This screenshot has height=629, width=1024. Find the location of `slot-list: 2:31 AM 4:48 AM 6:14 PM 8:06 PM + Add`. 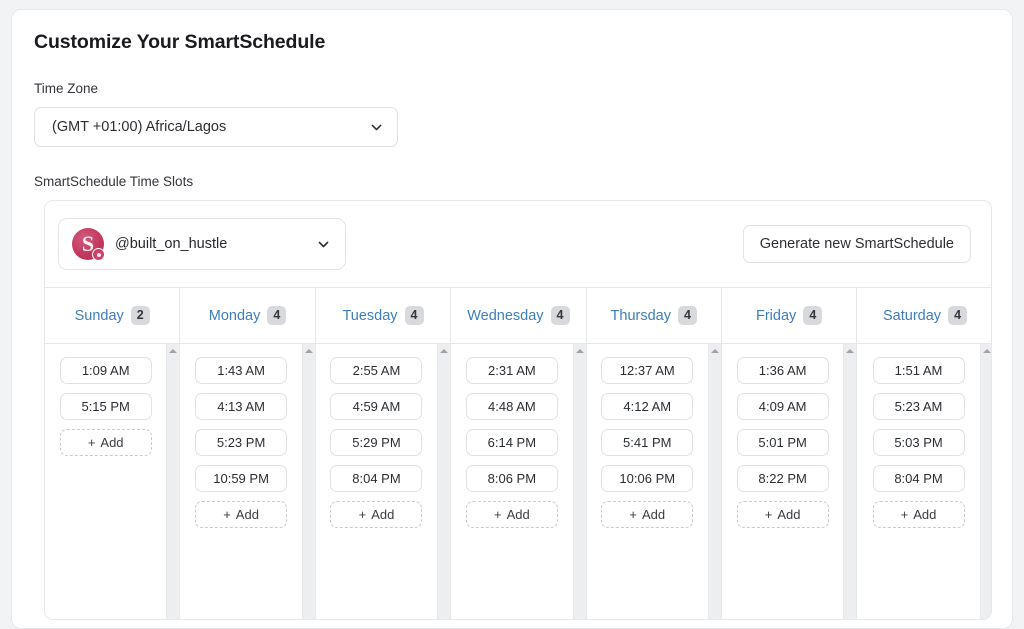

slot-list: 2:31 AM 4:48 AM 6:14 PM 8:06 PM + Add is located at coordinates (511, 481).